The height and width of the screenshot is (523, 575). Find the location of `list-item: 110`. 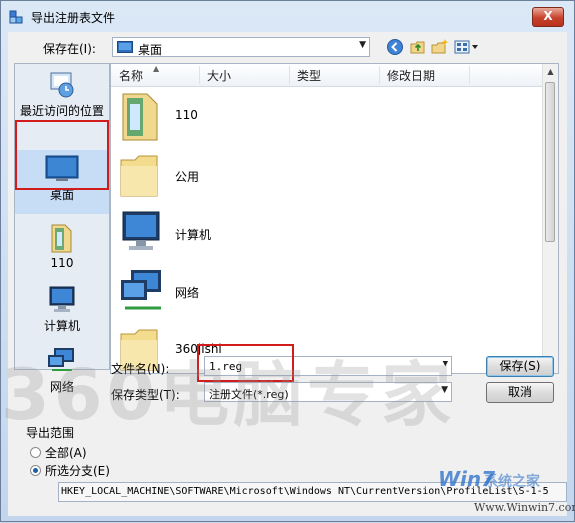

list-item: 110 is located at coordinates (317, 115).